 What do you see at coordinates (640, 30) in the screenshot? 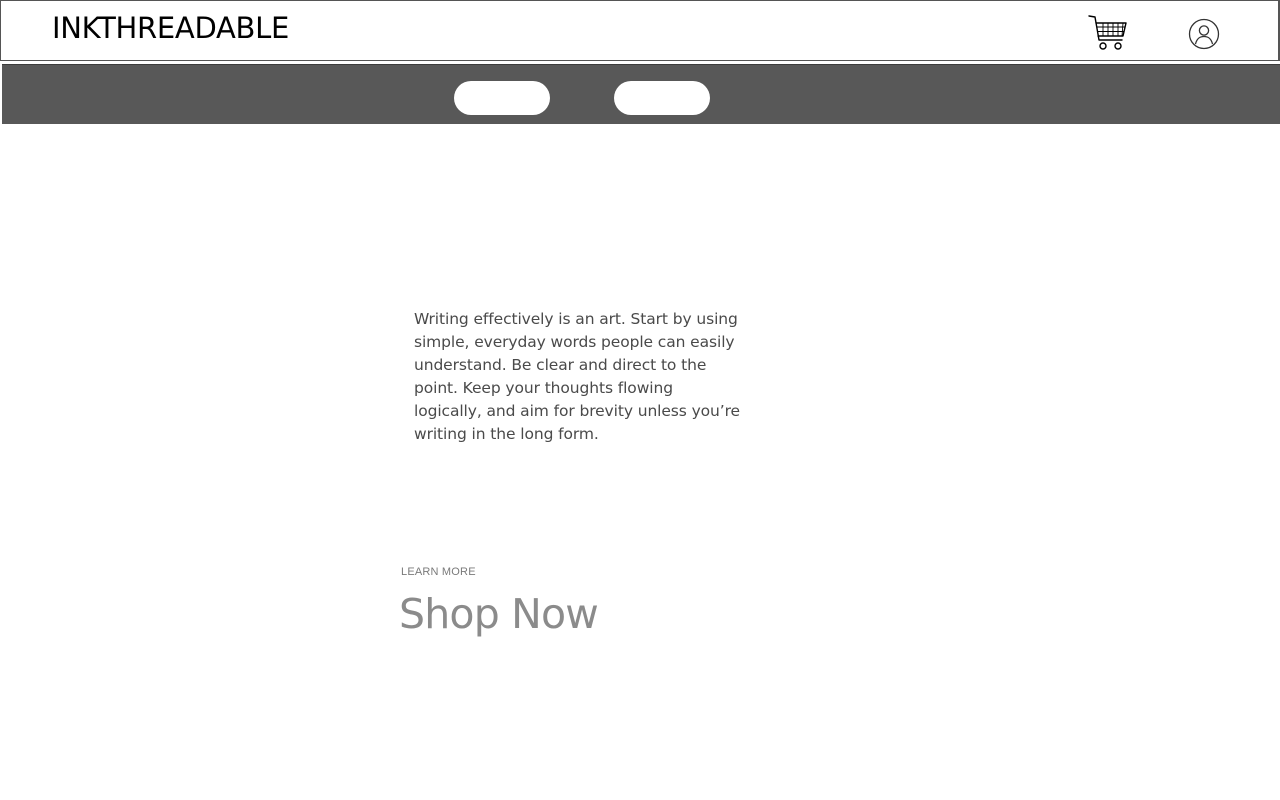
I see `site-header: INKTHREADABLE` at bounding box center [640, 30].